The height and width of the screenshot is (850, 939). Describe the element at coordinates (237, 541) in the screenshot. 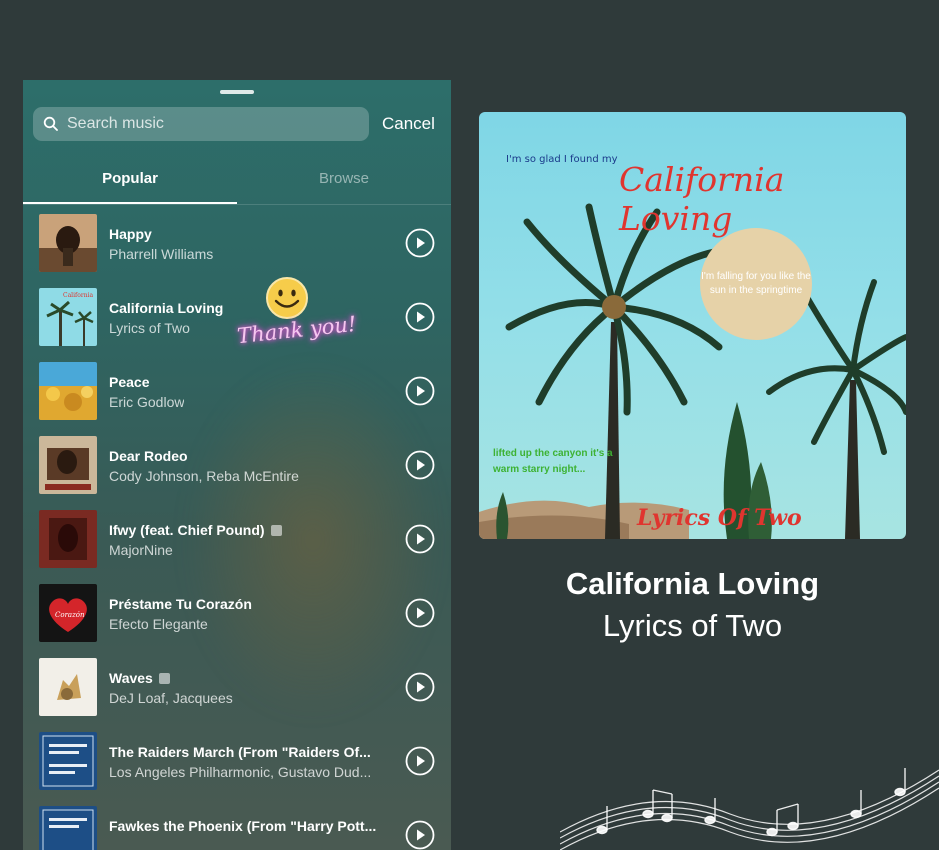

I see `song-row: Ifwy (feat. Chief Pound) MajorNine` at that location.